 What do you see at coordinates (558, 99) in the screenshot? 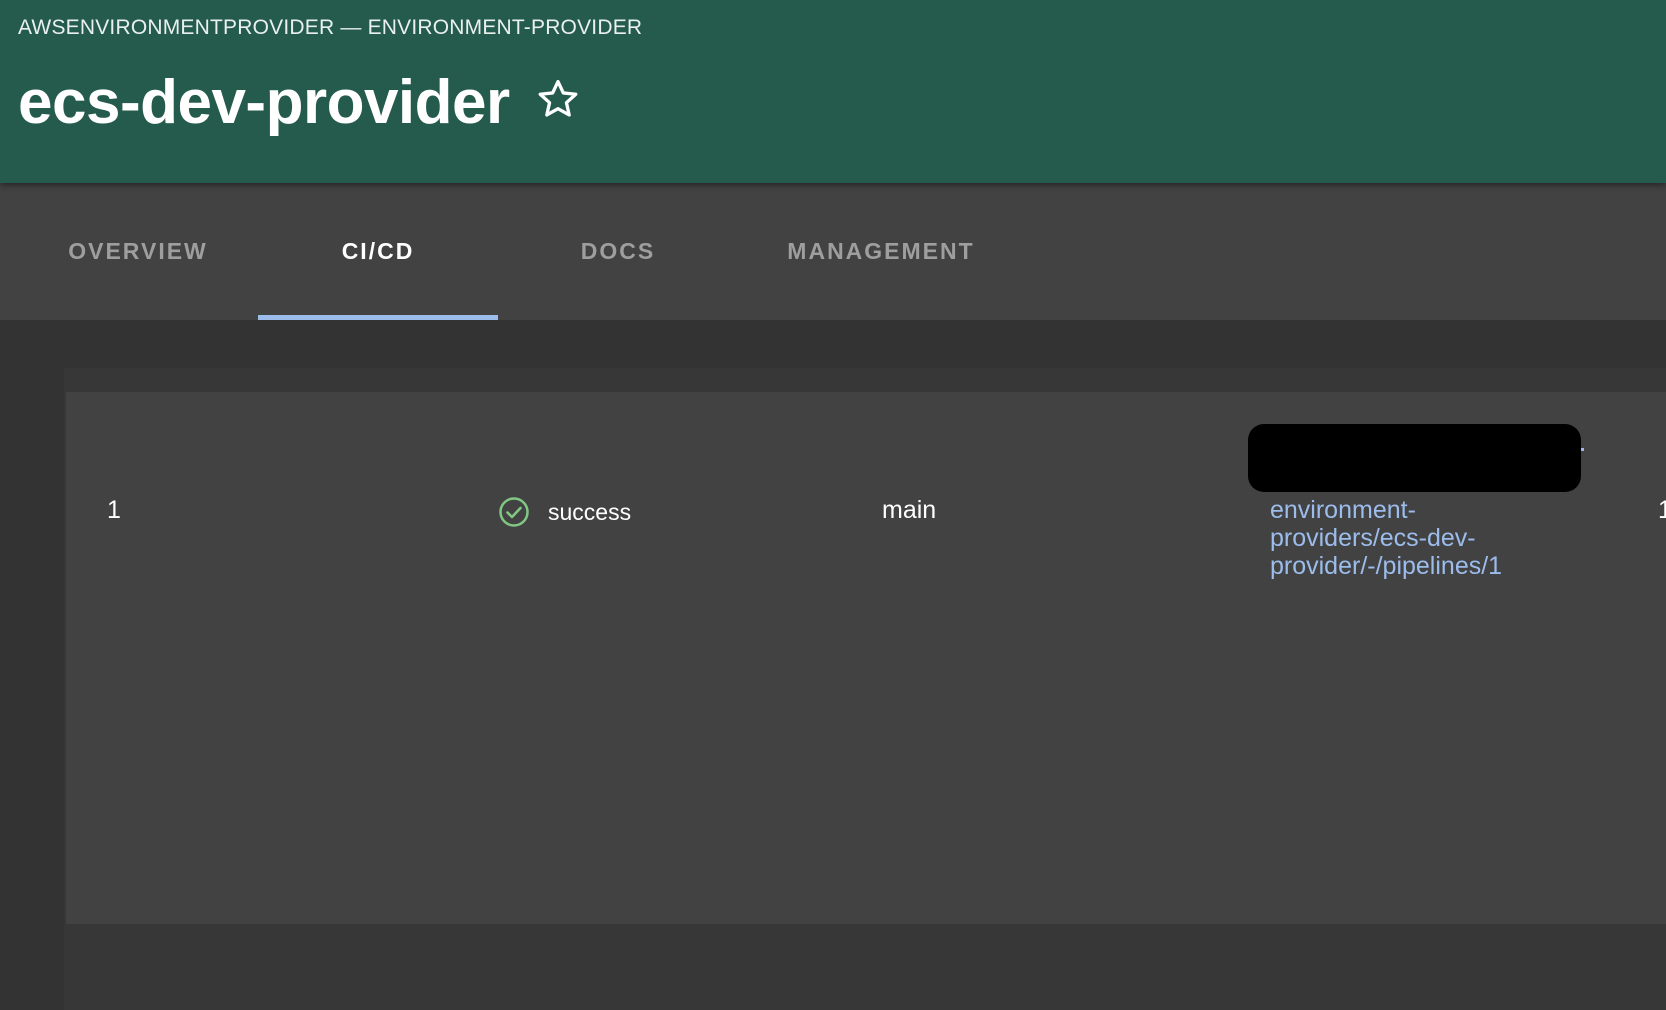
I see `star-icon` at bounding box center [558, 99].